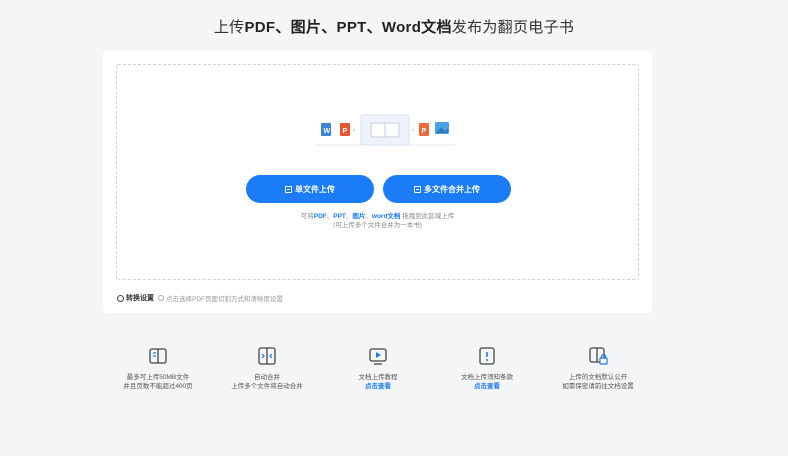 The height and width of the screenshot is (456, 788). What do you see at coordinates (158, 386) in the screenshot?
I see `feature-line-2: 并且页数不能超过400页` at bounding box center [158, 386].